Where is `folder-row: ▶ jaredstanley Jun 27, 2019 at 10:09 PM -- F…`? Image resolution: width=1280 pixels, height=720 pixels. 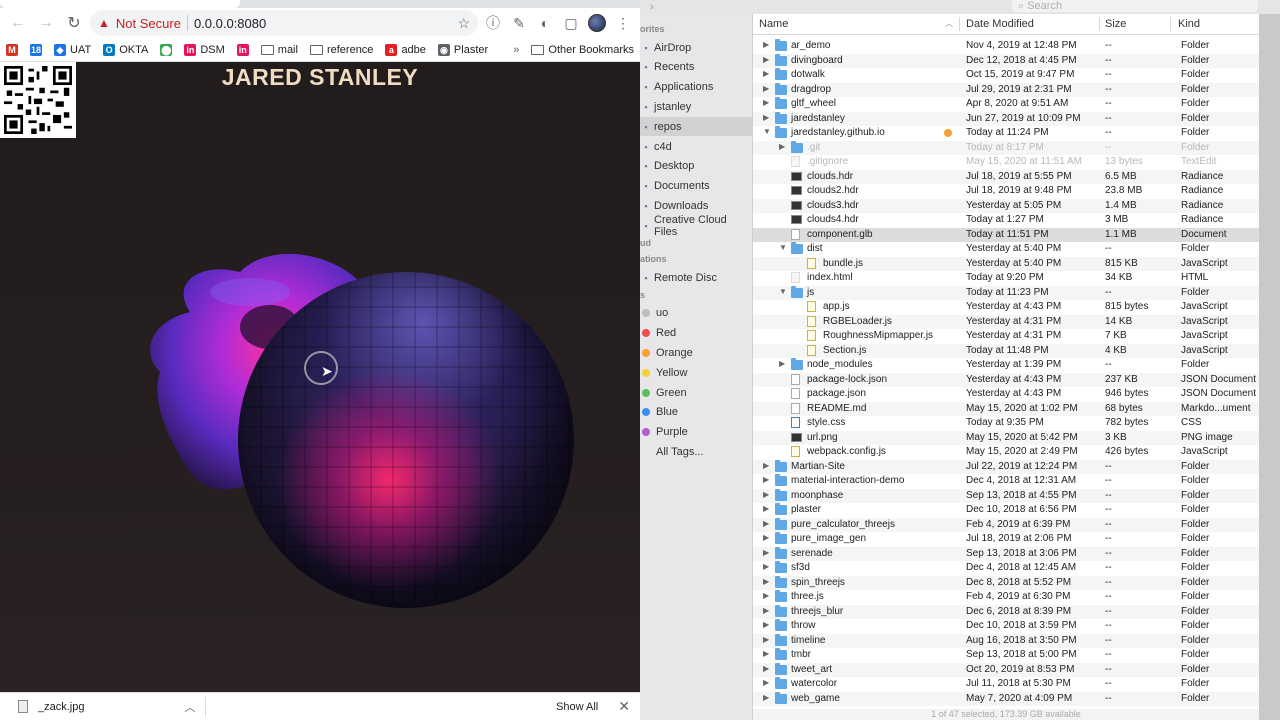
folder-row: ▶ jaredstanley Jun 27, 2019 at 10:09 PM -- F… is located at coordinates (1006, 118).